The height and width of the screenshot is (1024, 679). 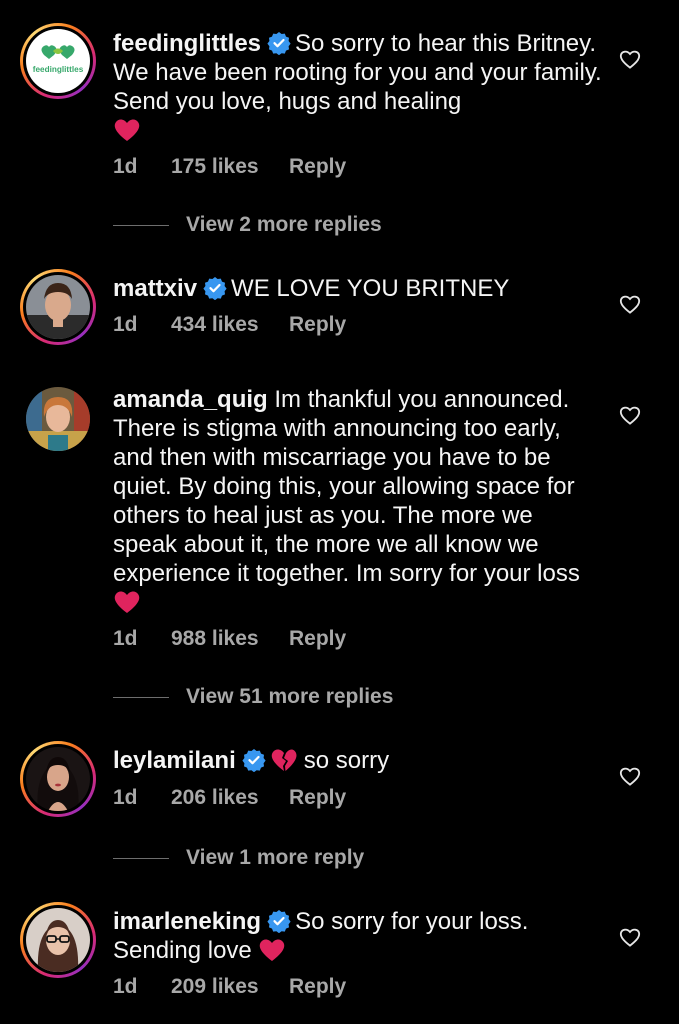 I want to click on view-replies-label: View 1 more reply, so click(x=275, y=857).